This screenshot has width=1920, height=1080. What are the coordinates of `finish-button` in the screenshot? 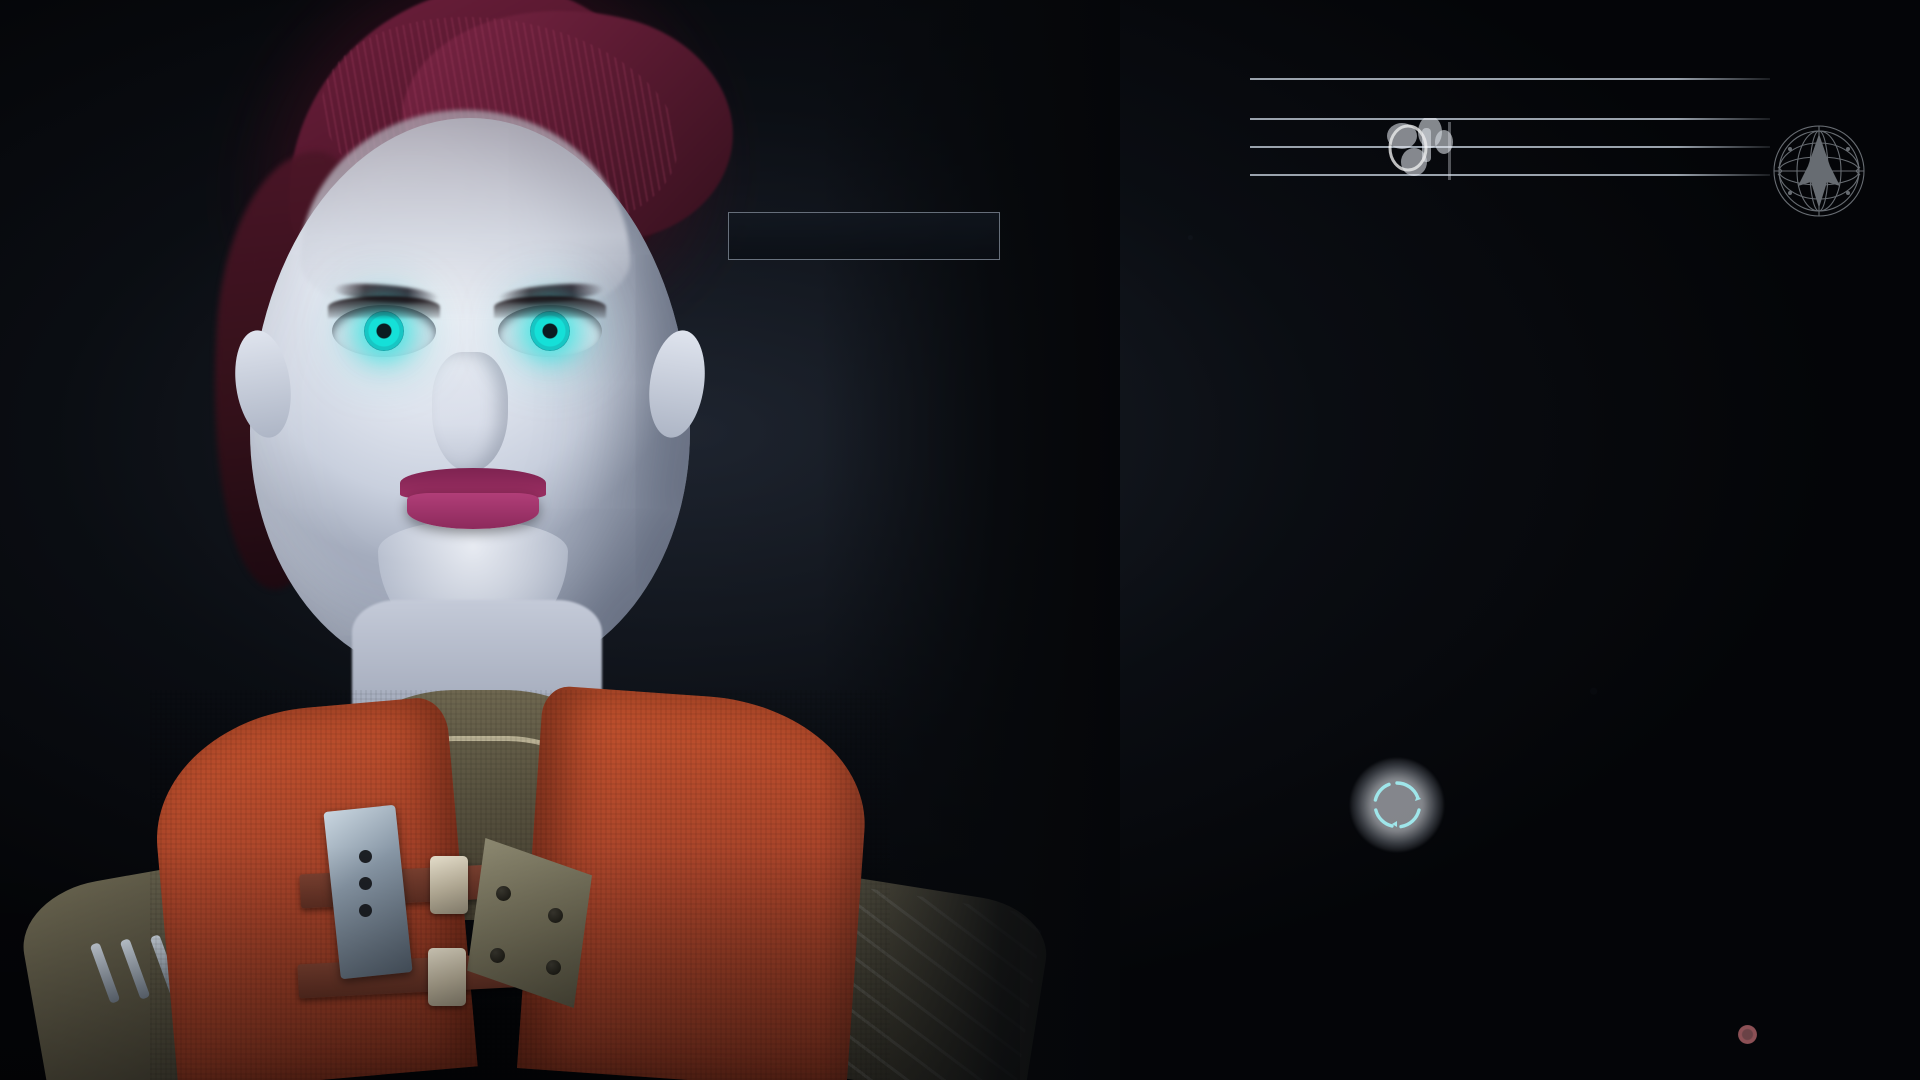 It's located at (864, 236).